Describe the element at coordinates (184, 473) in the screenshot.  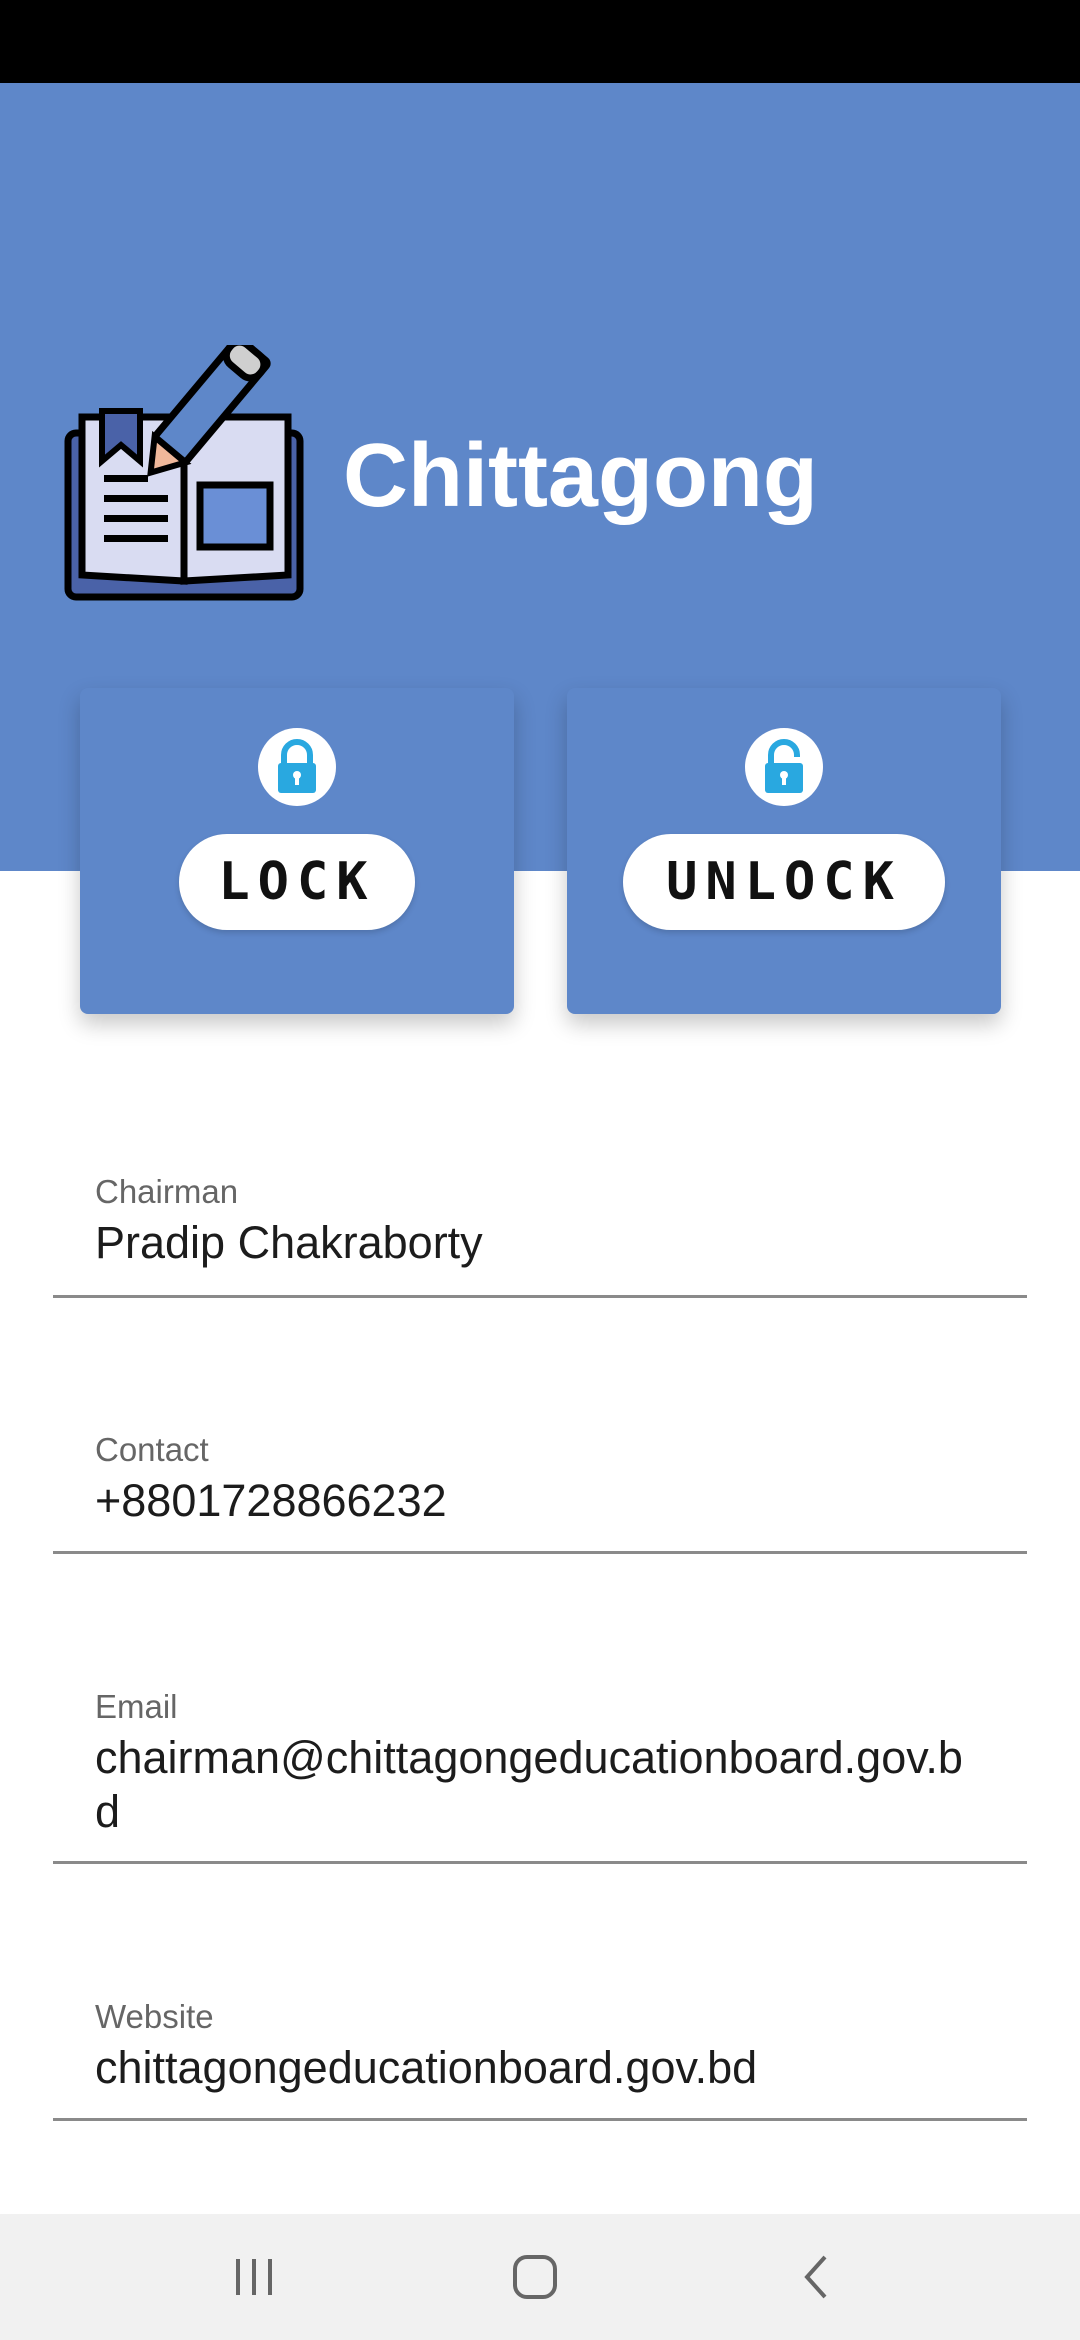
I see `book-with-pencil-icon` at that location.